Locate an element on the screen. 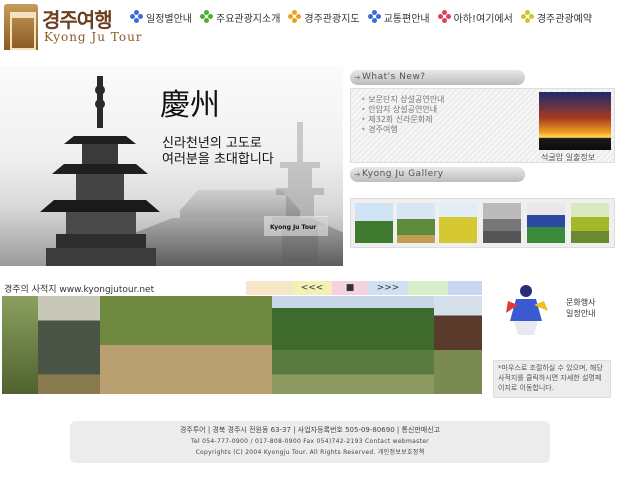 This screenshot has height=478, width=640. gallery-thumb-tomb is located at coordinates (416, 223).